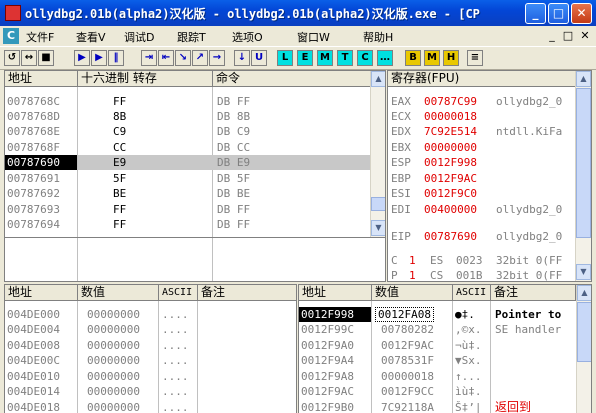 The width and height of the screenshot is (596, 413). Describe the element at coordinates (183, 58) in the screenshot. I see `animate-into-button: ↘` at that location.